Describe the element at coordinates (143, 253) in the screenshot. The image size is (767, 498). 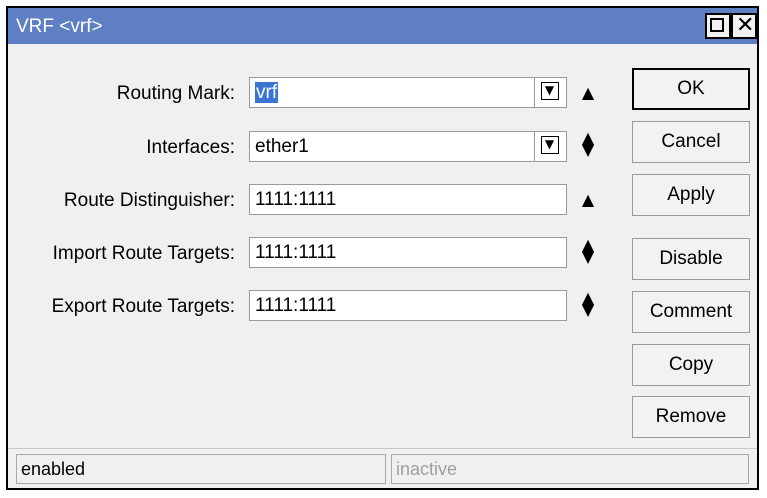
I see `import-route-targets-label: Import Route Targets:` at that location.